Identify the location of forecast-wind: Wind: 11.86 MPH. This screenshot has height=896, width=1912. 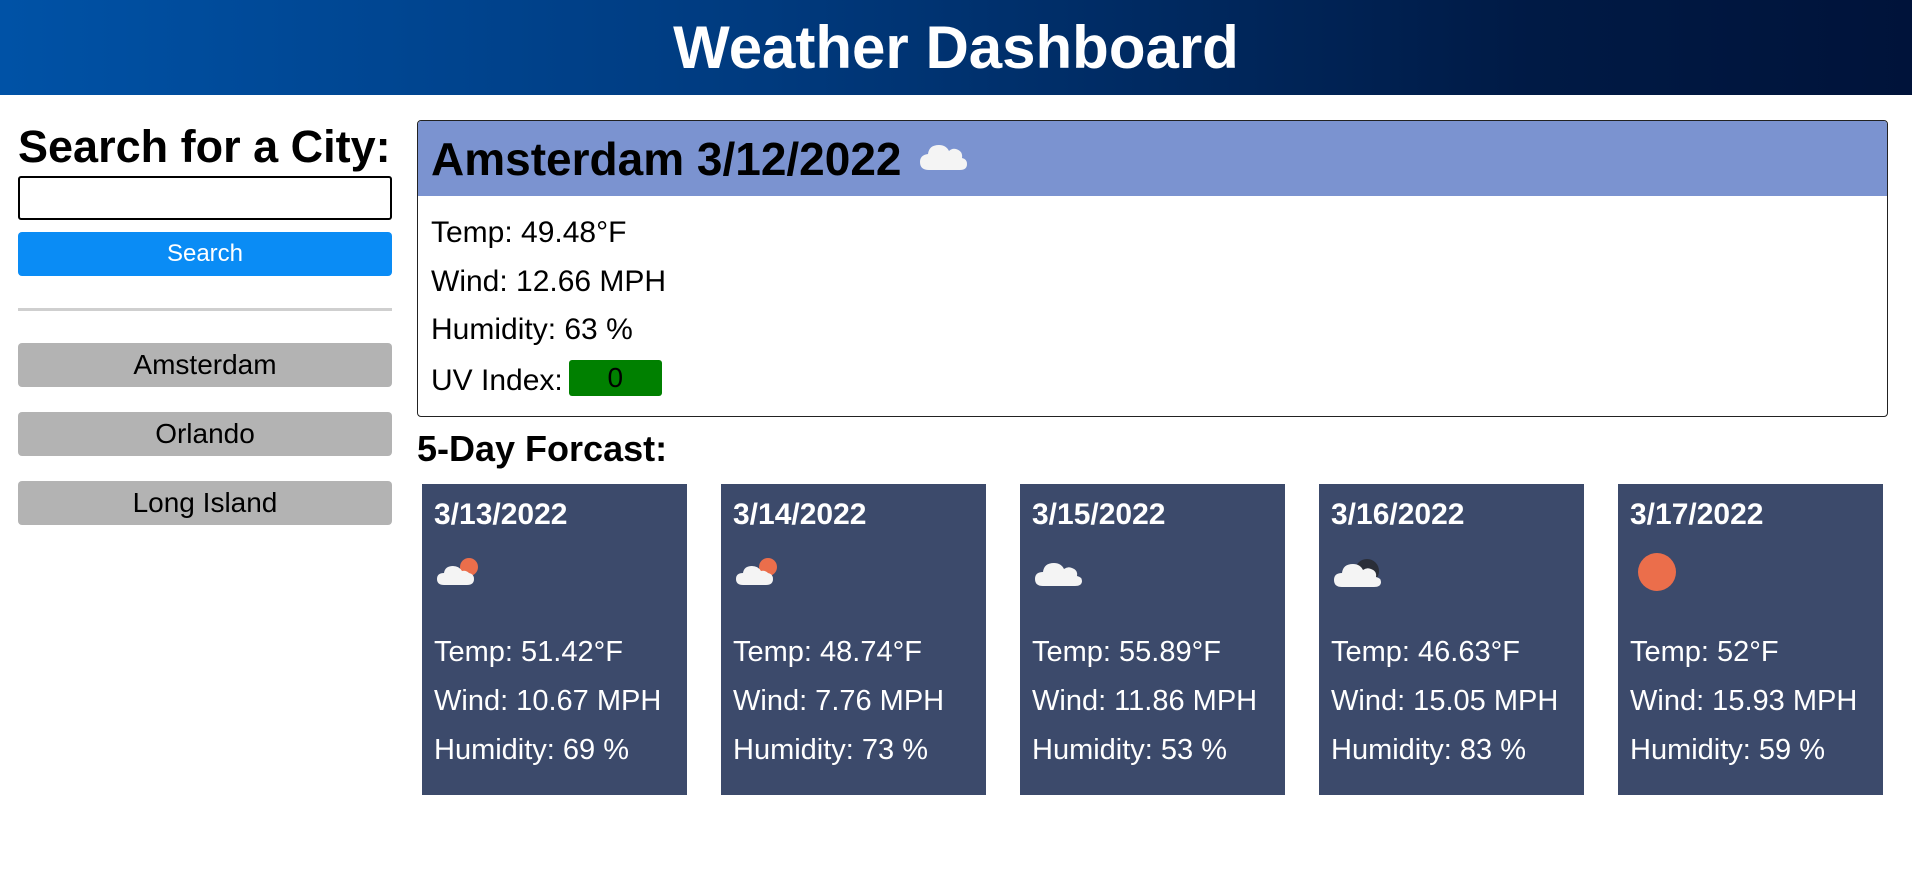
(1145, 701).